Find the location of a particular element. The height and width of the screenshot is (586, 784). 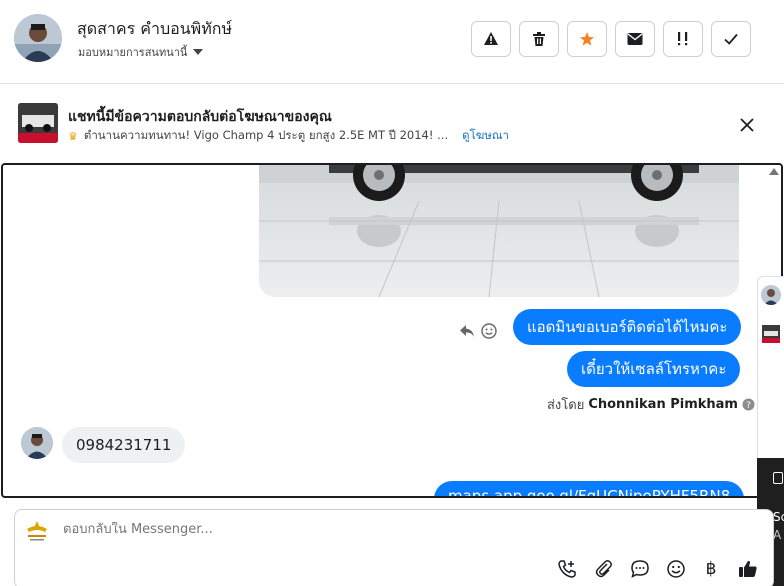

attach-button is located at coordinates (604, 569).